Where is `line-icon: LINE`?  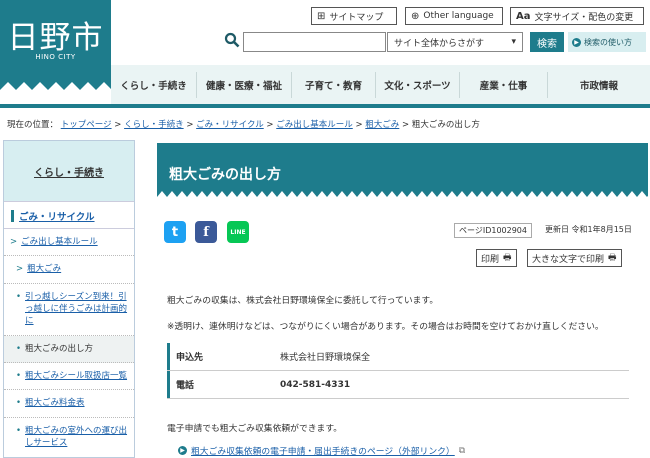 line-icon: LINE is located at coordinates (238, 232).